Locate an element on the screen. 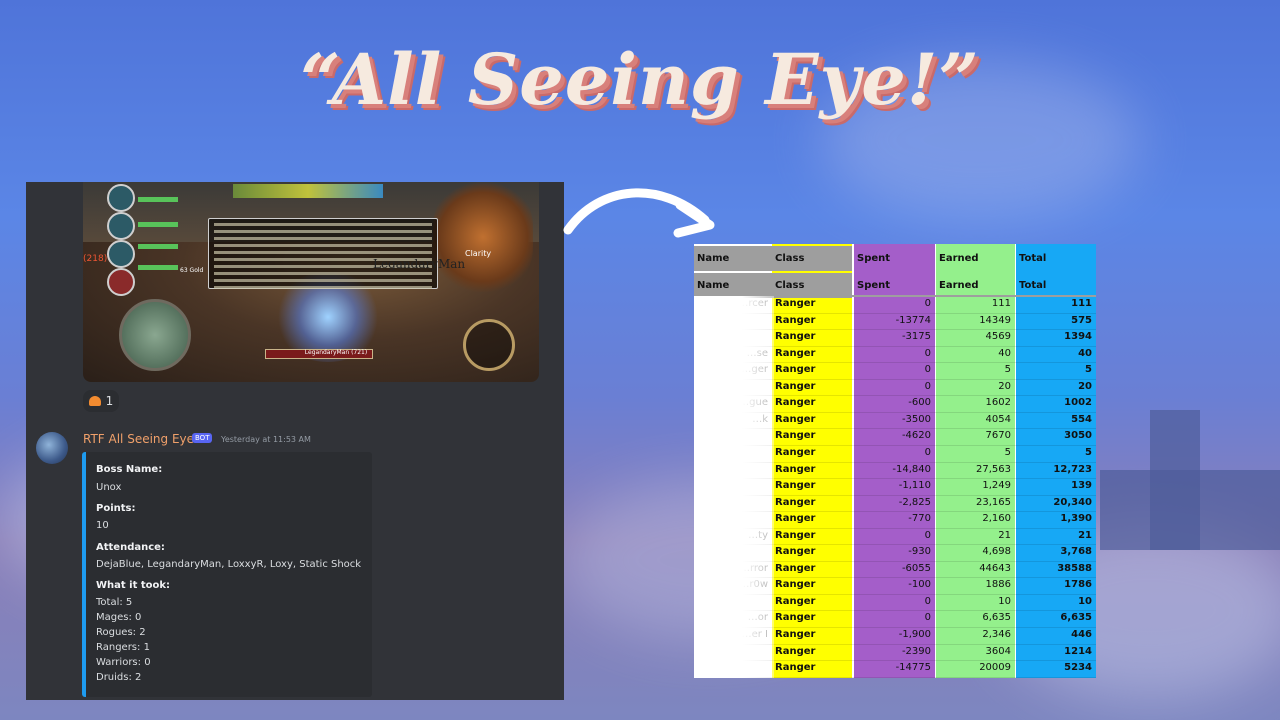 This screenshot has width=1280, height=720. earned-cell: 4054 is located at coordinates (975, 420).